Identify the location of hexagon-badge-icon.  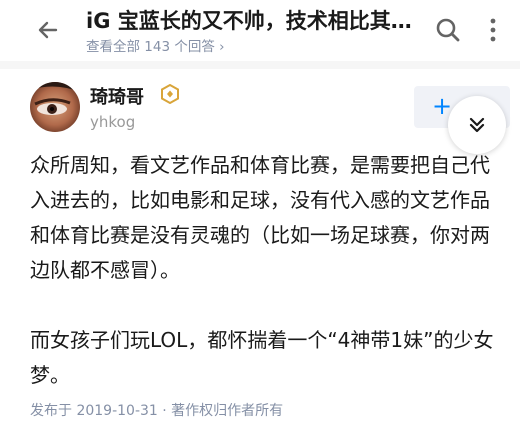
(170, 94).